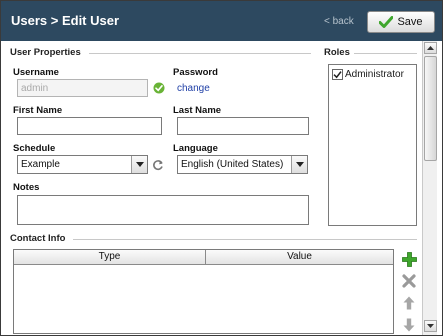 The width and height of the screenshot is (443, 336). I want to click on column-header-type: Type, so click(109, 257).